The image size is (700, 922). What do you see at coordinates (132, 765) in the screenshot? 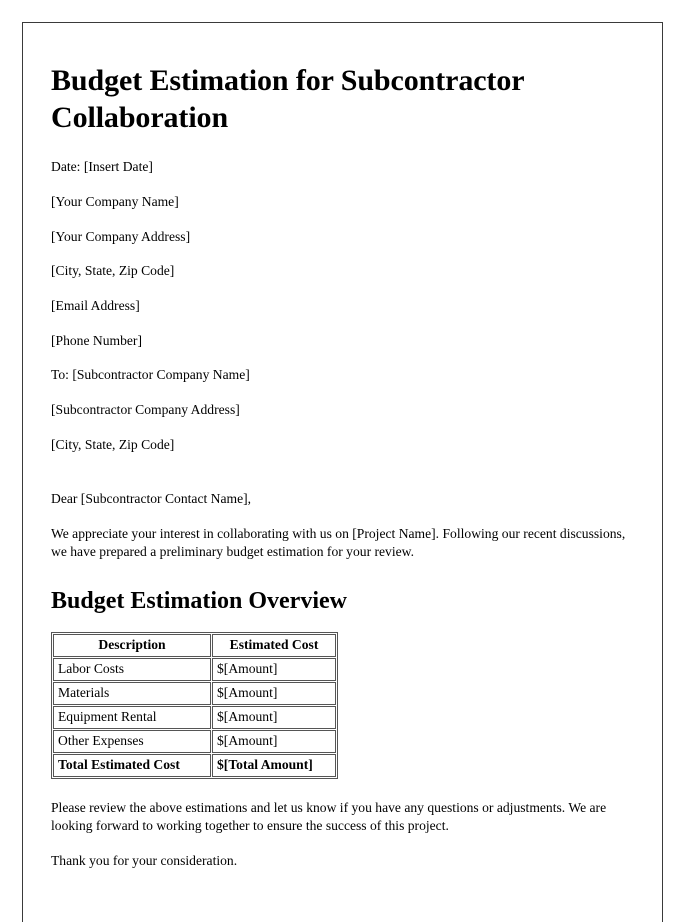
I see `cell-total-label: Total Estimated Cost` at bounding box center [132, 765].